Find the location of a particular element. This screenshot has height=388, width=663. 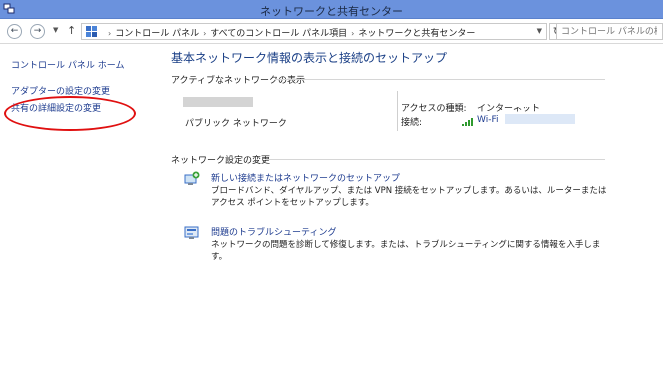

search-box is located at coordinates (609, 31).